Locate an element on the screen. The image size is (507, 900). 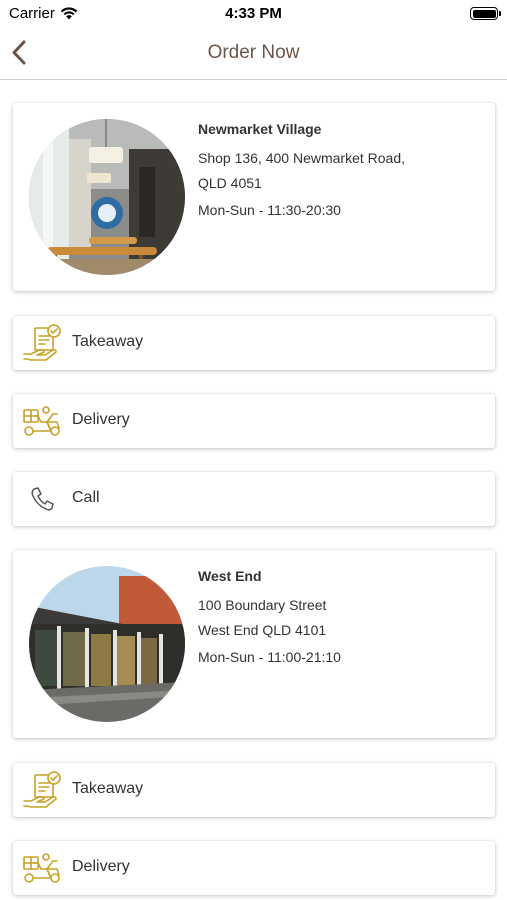
store-name: Newmarket Village is located at coordinates (260, 129).